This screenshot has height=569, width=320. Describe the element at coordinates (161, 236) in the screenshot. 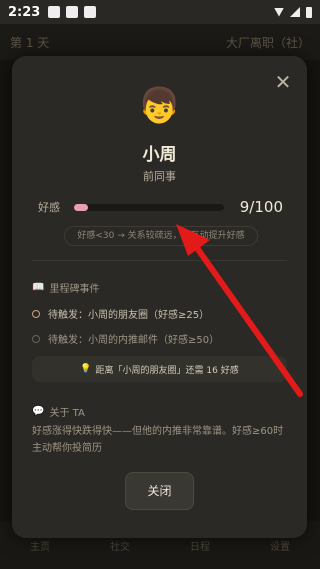

I see `favor-hint: 好感<30 → 关系较疏远，多互动提升好感` at that location.